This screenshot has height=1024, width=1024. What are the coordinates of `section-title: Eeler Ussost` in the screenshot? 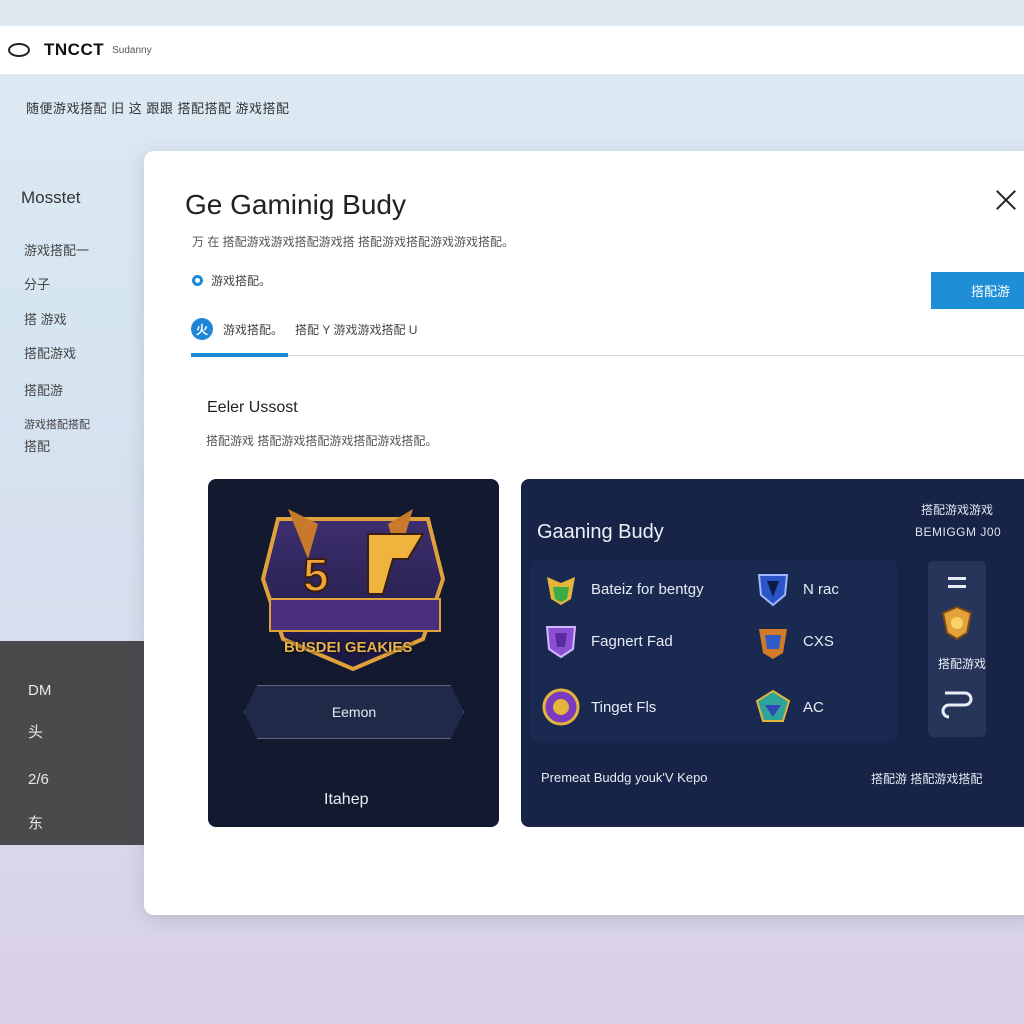 It's located at (252, 407).